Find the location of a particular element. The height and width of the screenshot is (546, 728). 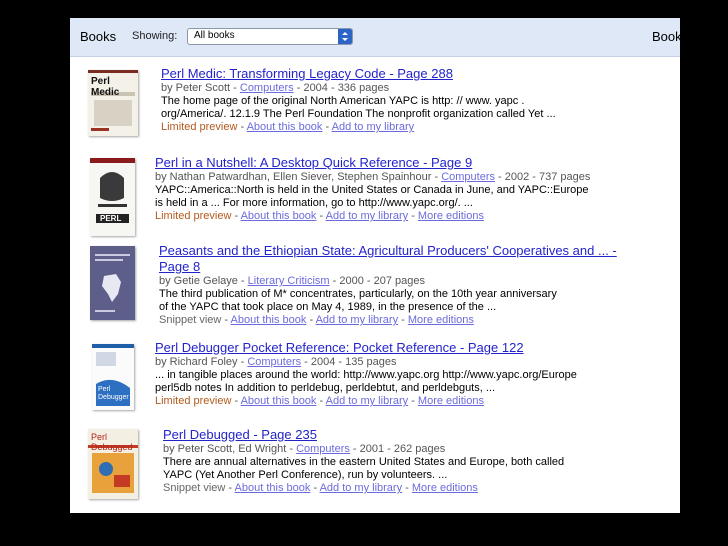

top-bar: Books Showing: All books Book is located at coordinates (375, 37).